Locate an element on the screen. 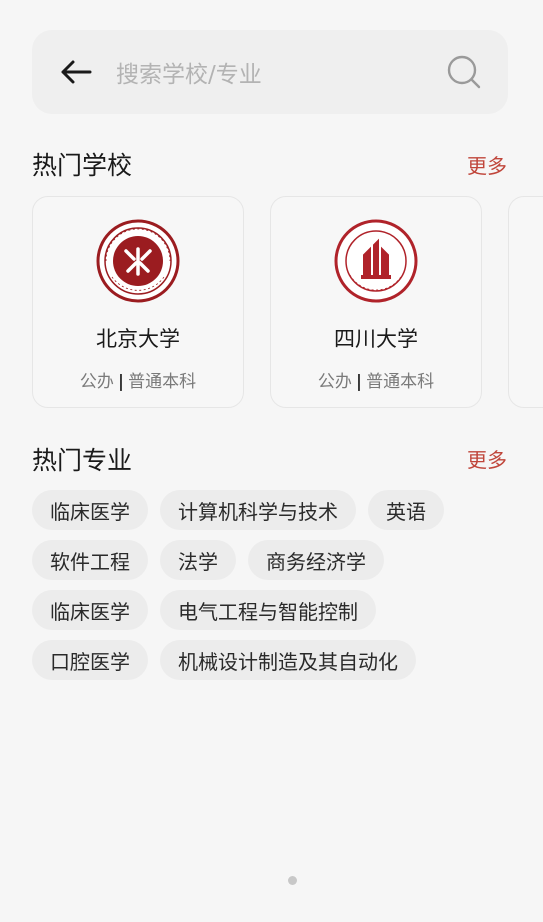 This screenshot has height=922, width=543. major-tag: 商务经济学 is located at coordinates (316, 560).